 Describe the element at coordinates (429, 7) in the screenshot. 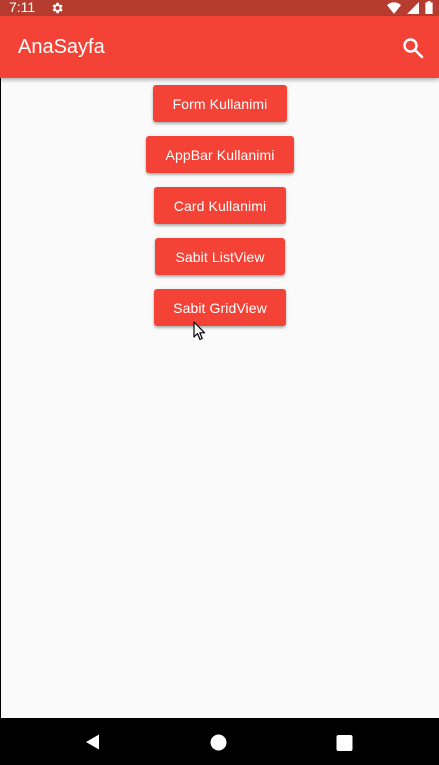

I see `battery-icon` at that location.